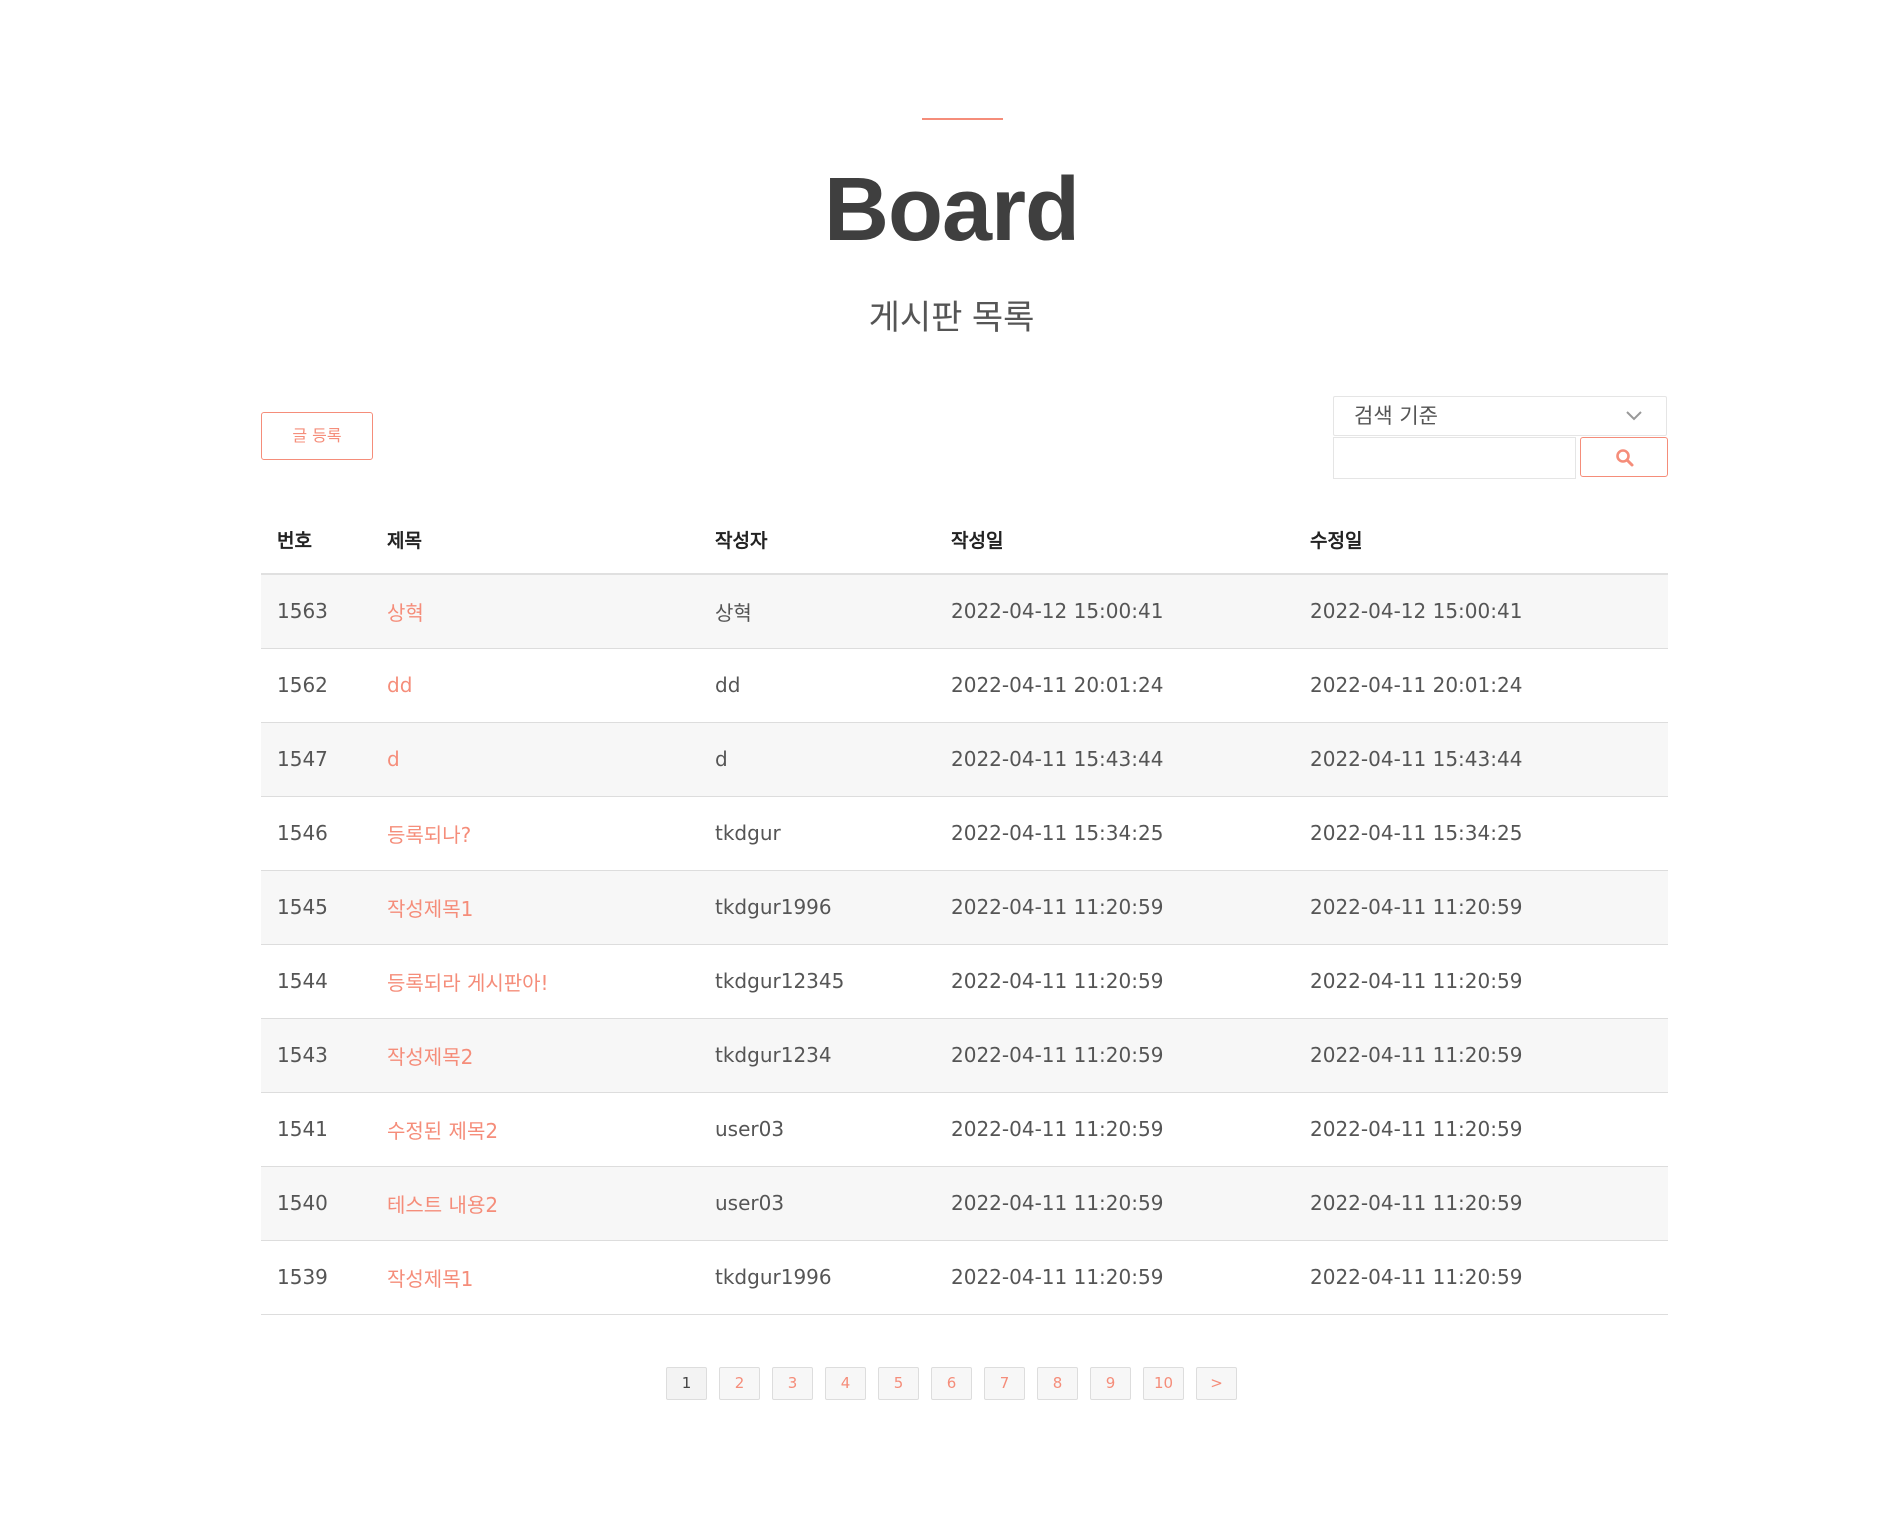 This screenshot has height=1516, width=1903. I want to click on page-button-7: 7, so click(1004, 1383).